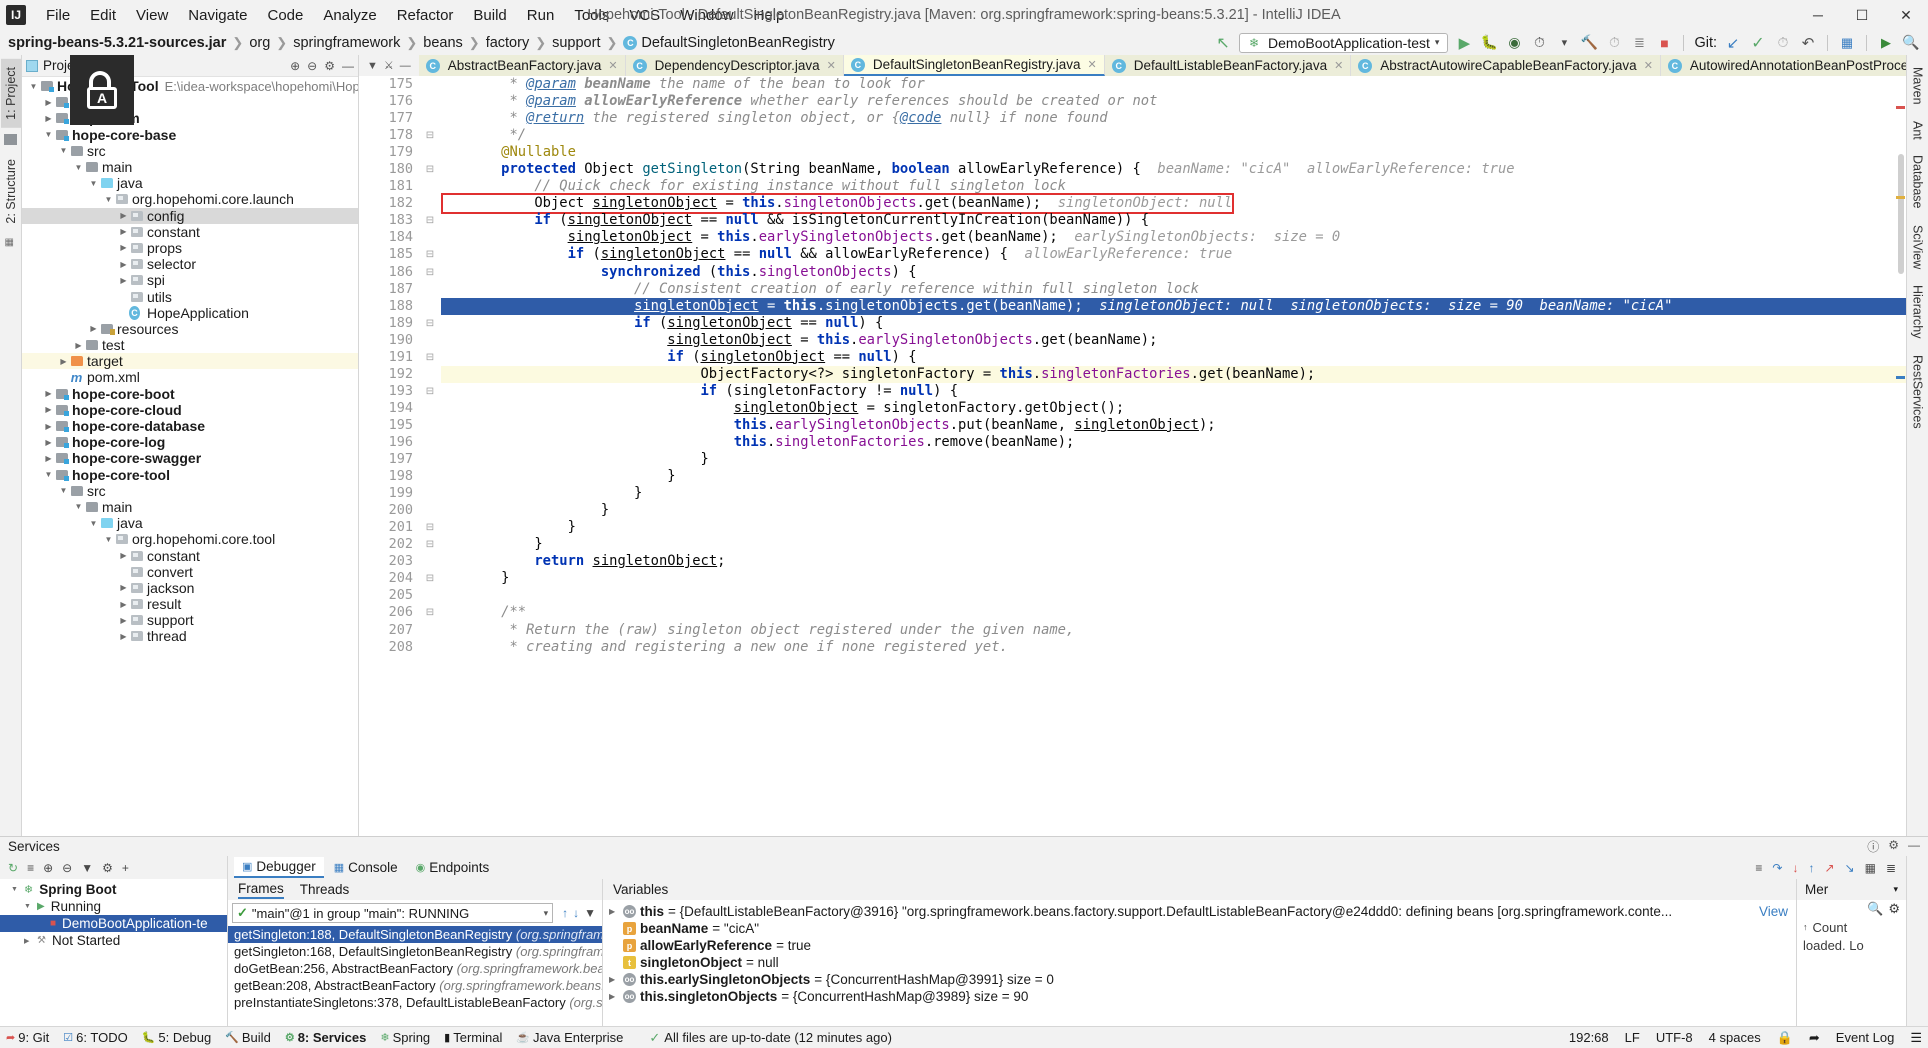  What do you see at coordinates (1464, 43) in the screenshot?
I see `run-icon: ▶` at bounding box center [1464, 43].